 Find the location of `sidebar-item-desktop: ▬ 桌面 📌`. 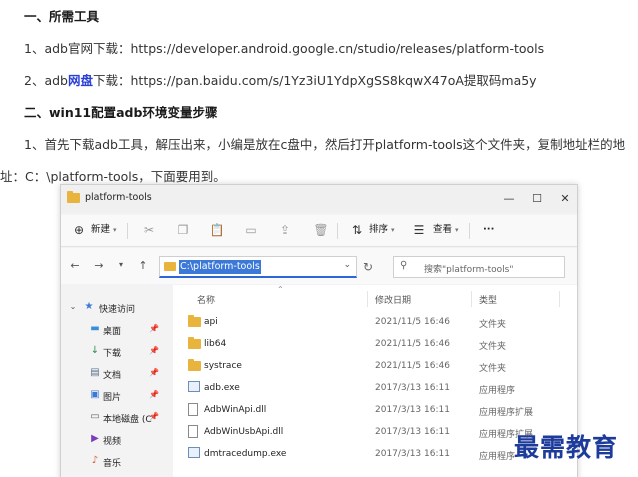

sidebar-item-desktop: ▬ 桌面 📌 is located at coordinates (115, 330).